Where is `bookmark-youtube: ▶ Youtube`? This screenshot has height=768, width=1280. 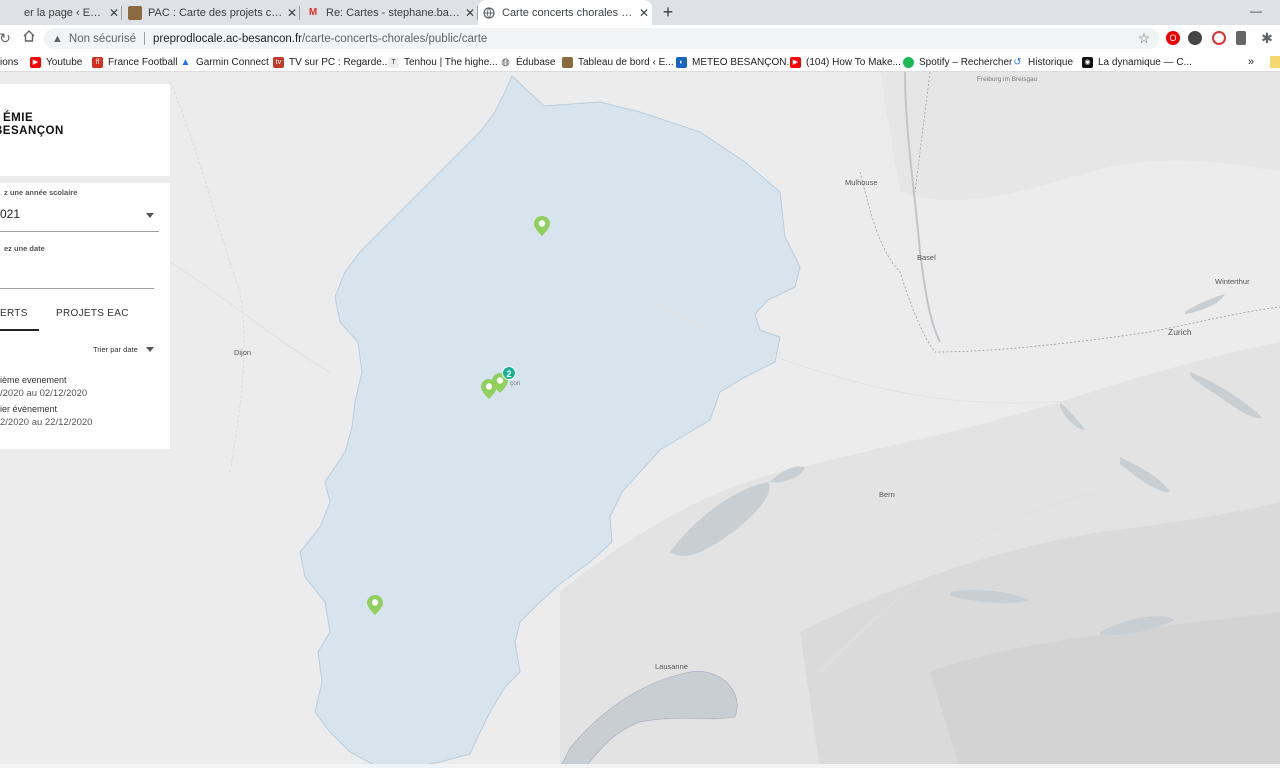 bookmark-youtube: ▶ Youtube is located at coordinates (56, 62).